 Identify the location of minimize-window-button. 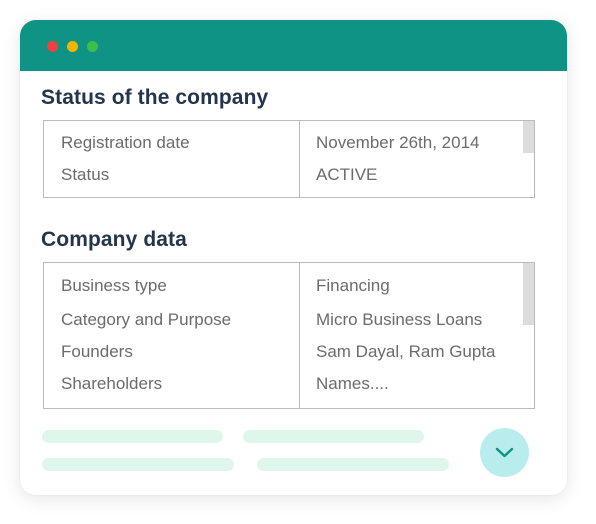
(72, 46).